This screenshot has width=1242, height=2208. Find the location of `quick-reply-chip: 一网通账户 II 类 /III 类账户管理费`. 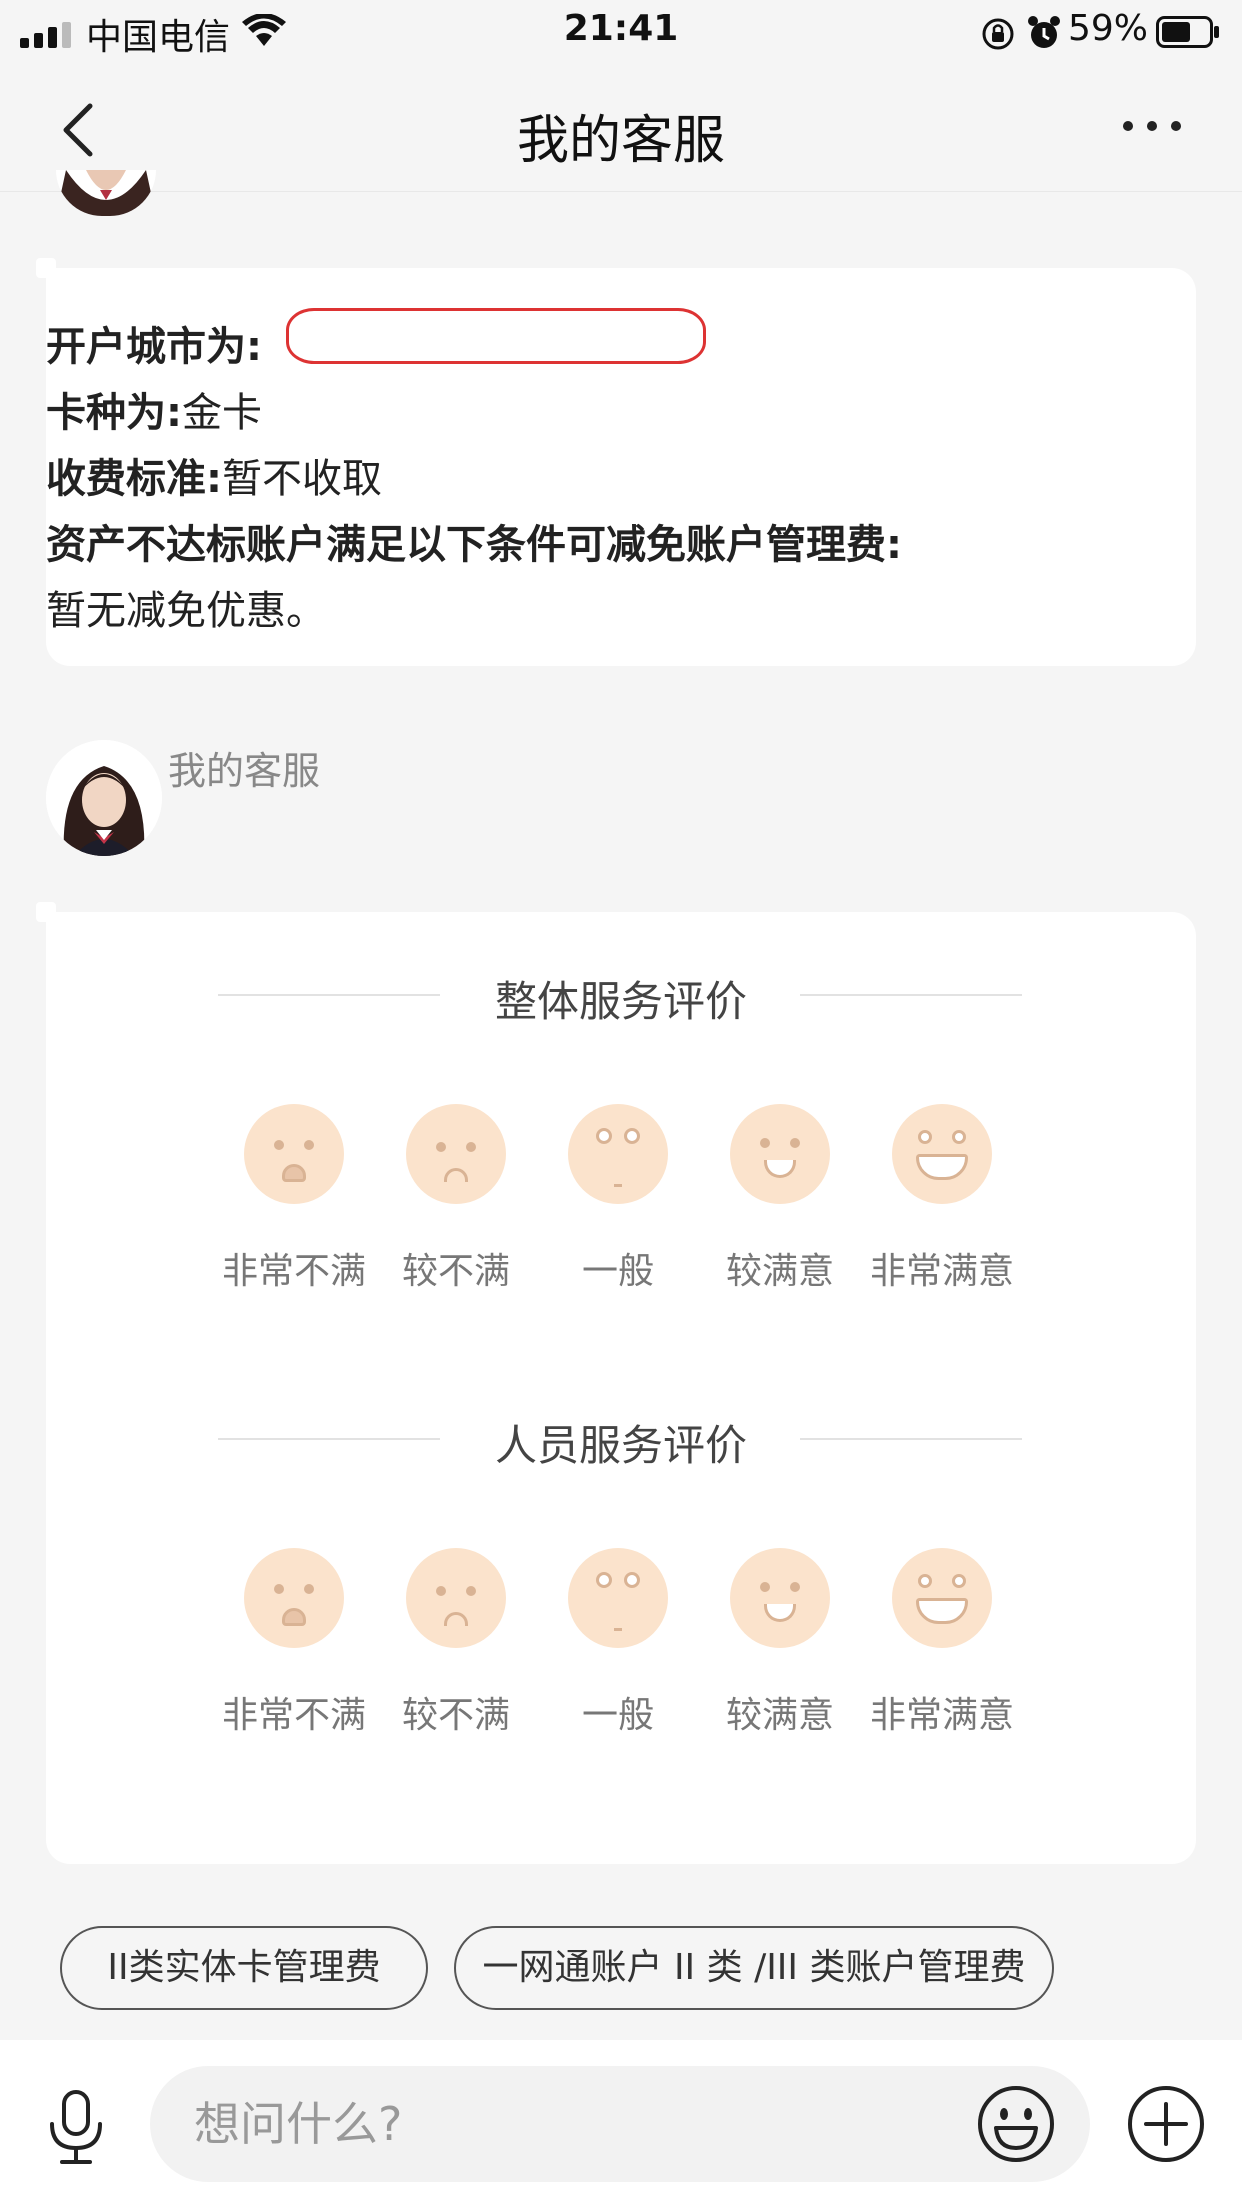

quick-reply-chip: 一网通账户 II 类 /III 类账户管理费 is located at coordinates (754, 1968).